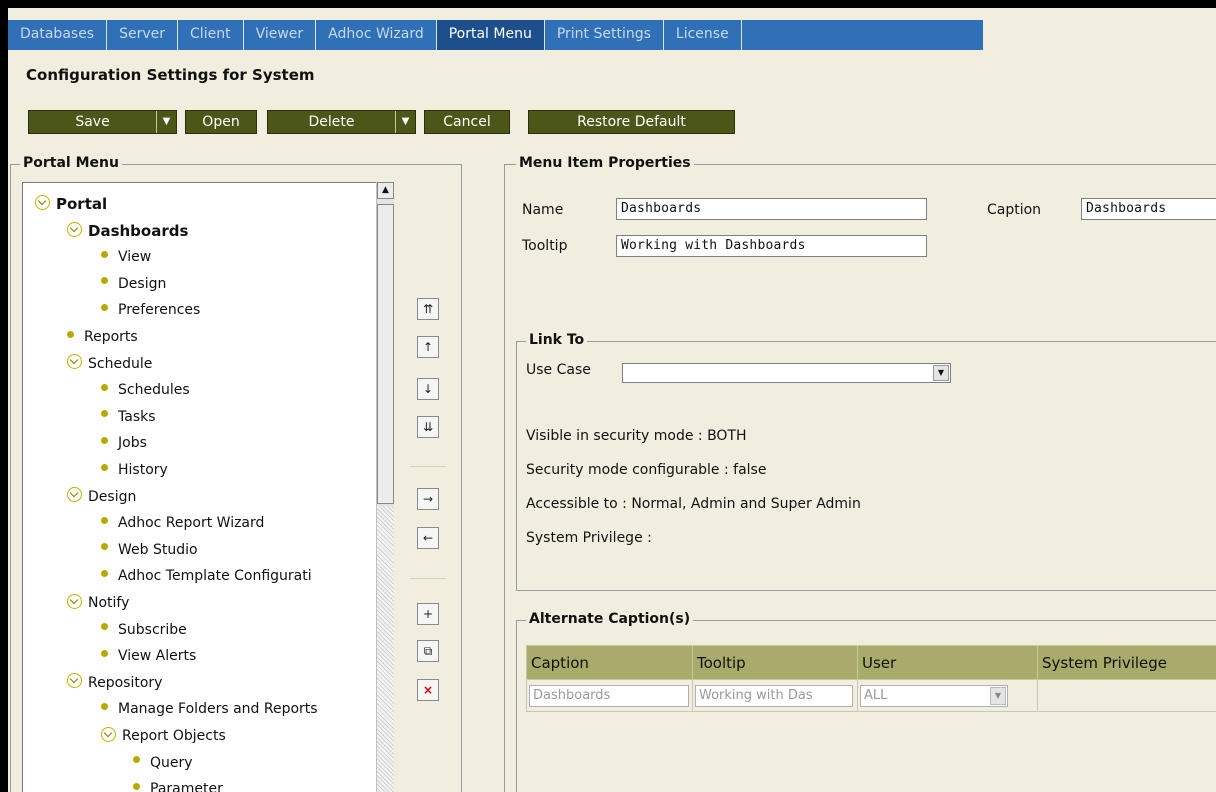  I want to click on tab-adhoc-wizard: Adhoc Wizard, so click(376, 35).